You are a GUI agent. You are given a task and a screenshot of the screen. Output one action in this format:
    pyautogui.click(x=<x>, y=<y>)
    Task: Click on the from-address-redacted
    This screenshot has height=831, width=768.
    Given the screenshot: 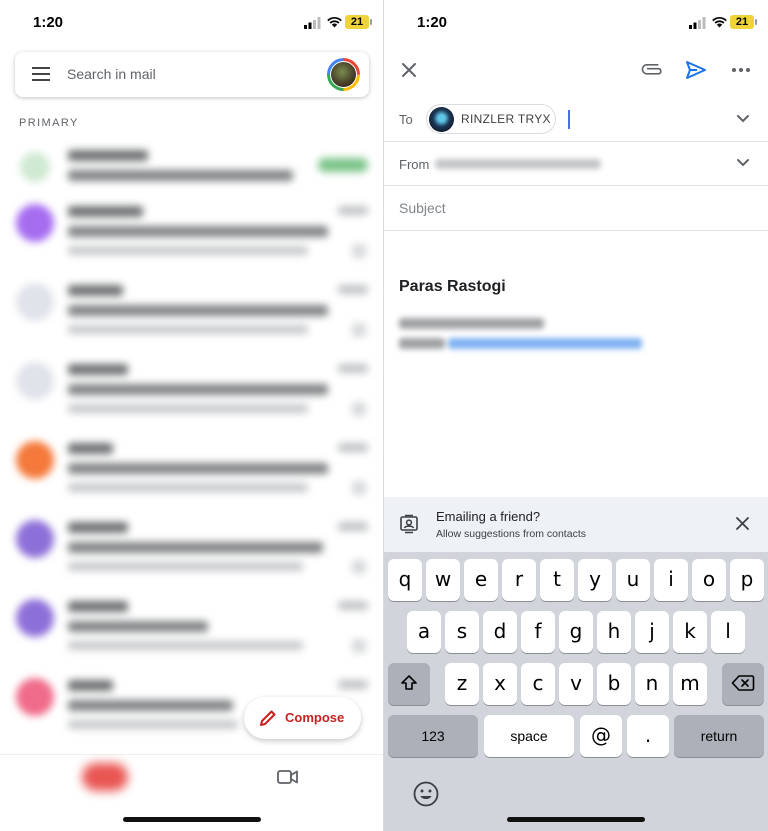 What is the action you would take?
    pyautogui.click(x=518, y=164)
    